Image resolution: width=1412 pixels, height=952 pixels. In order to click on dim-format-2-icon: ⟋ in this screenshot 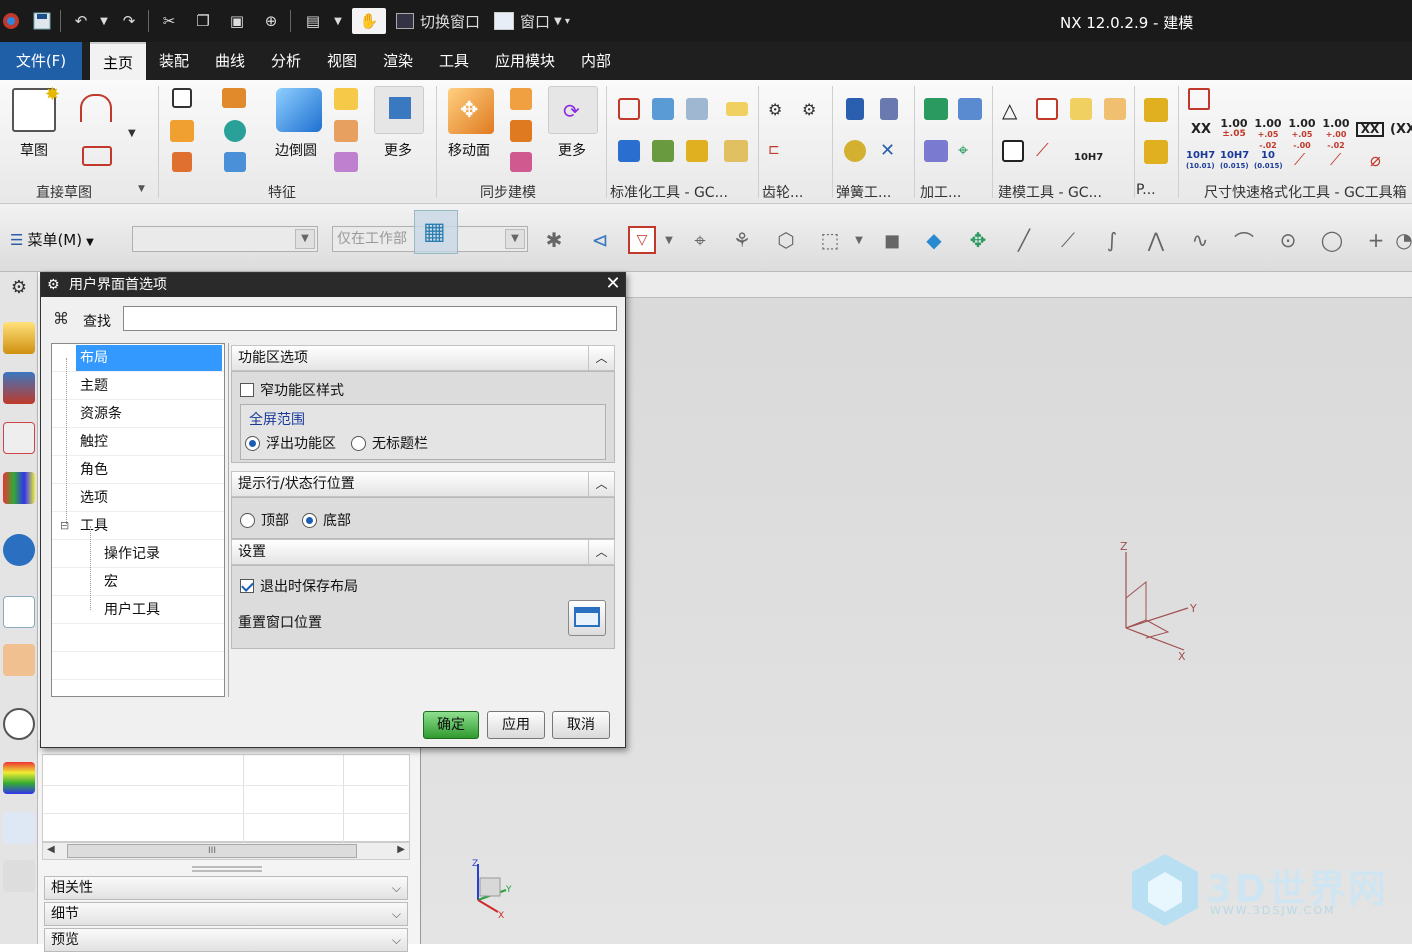, I will do `click(1342, 160)`.